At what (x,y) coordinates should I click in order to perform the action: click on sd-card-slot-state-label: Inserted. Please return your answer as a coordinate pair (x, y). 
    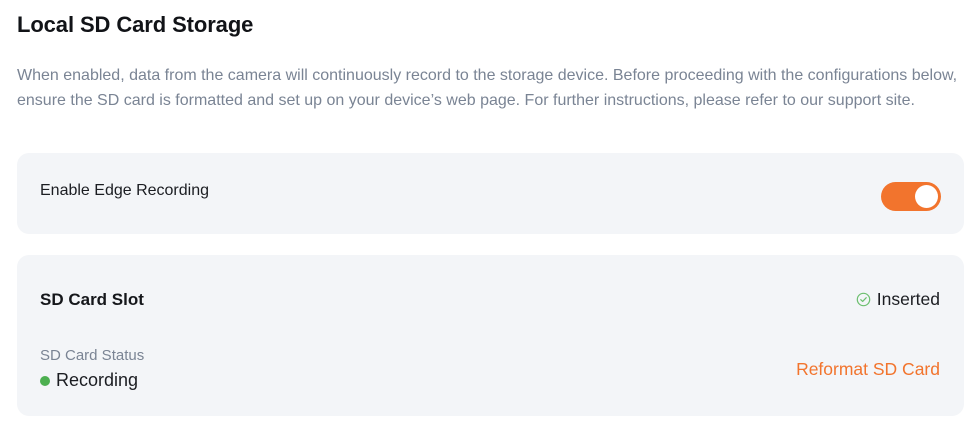
    Looking at the image, I should click on (908, 299).